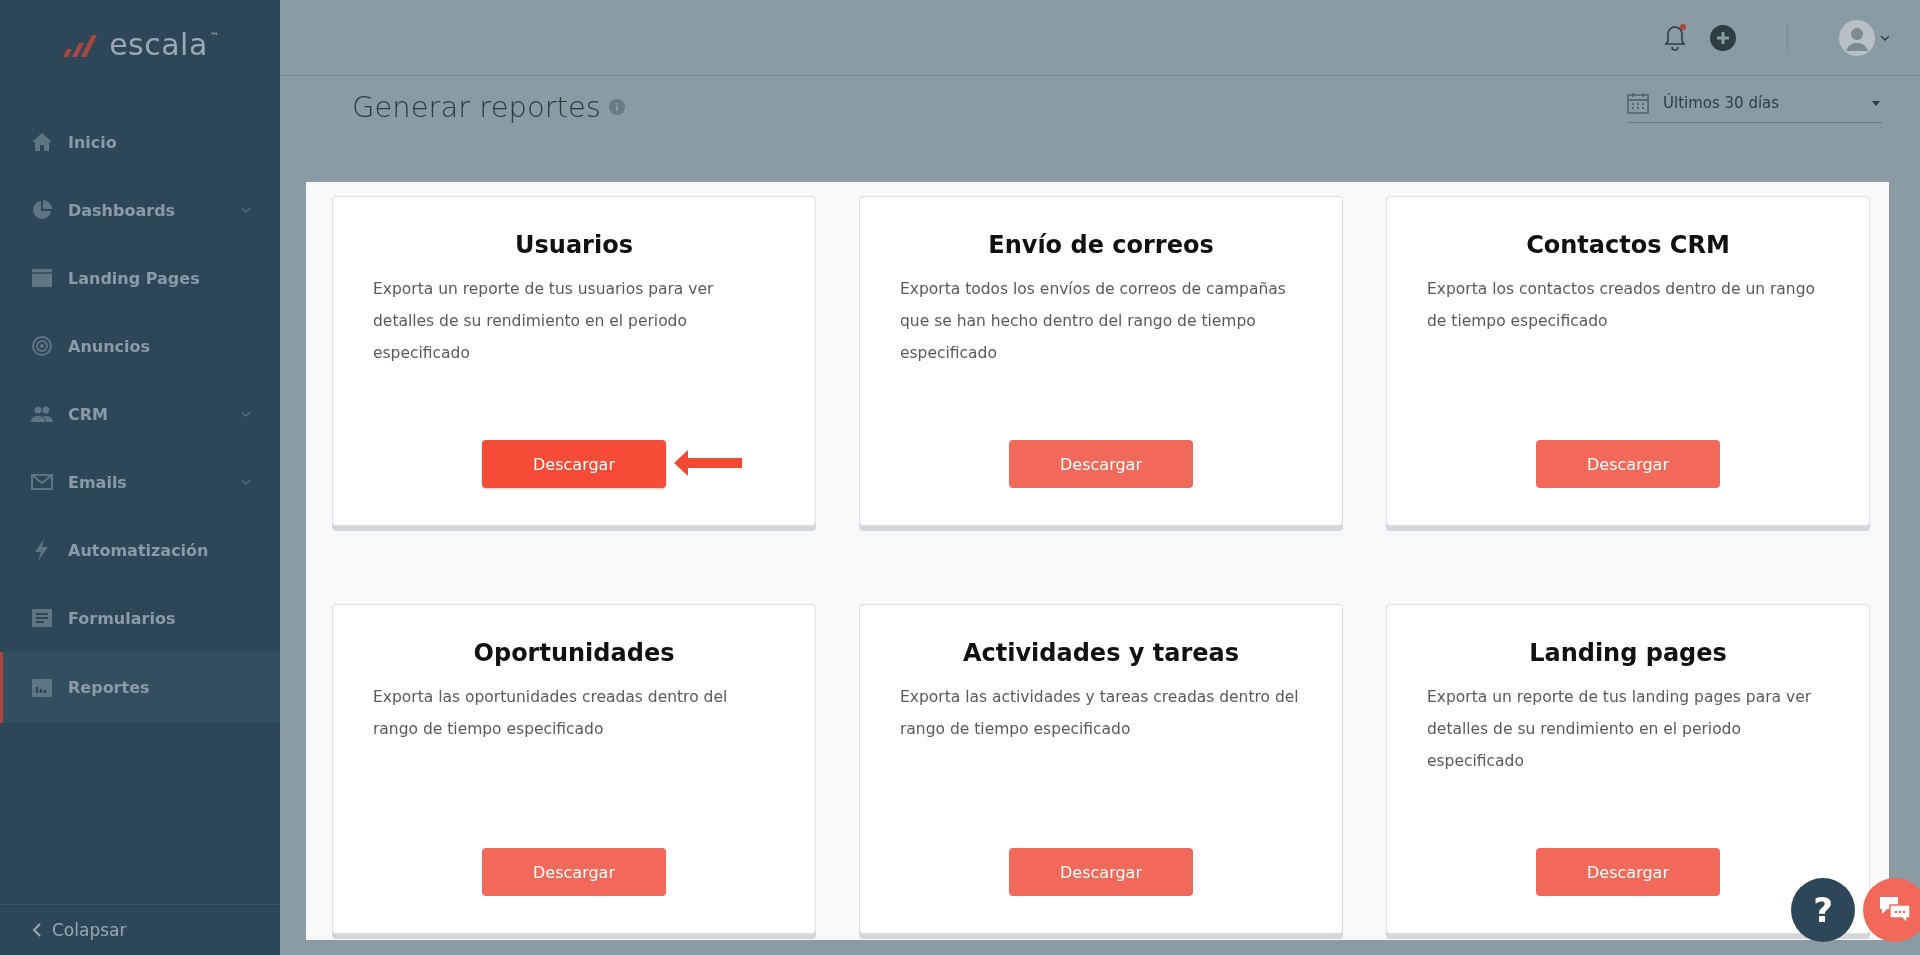 Image resolution: width=1920 pixels, height=955 pixels. Describe the element at coordinates (574, 245) in the screenshot. I see `card-title: Usuarios` at that location.